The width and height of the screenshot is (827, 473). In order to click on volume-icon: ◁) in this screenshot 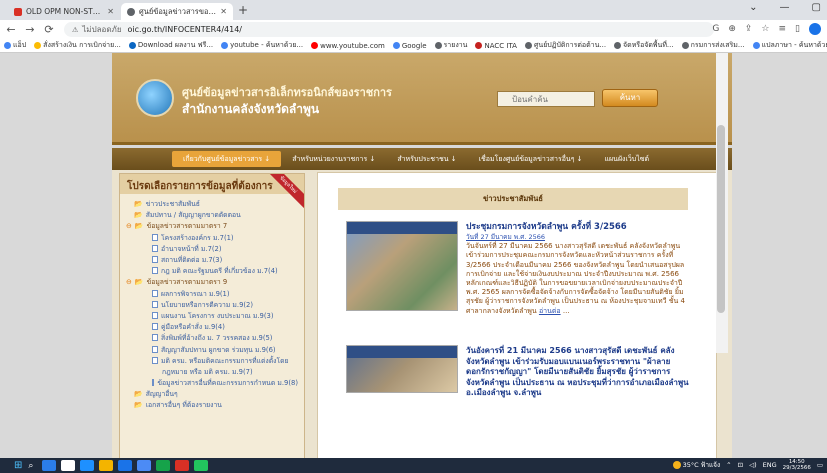, I will do `click(753, 465)`.